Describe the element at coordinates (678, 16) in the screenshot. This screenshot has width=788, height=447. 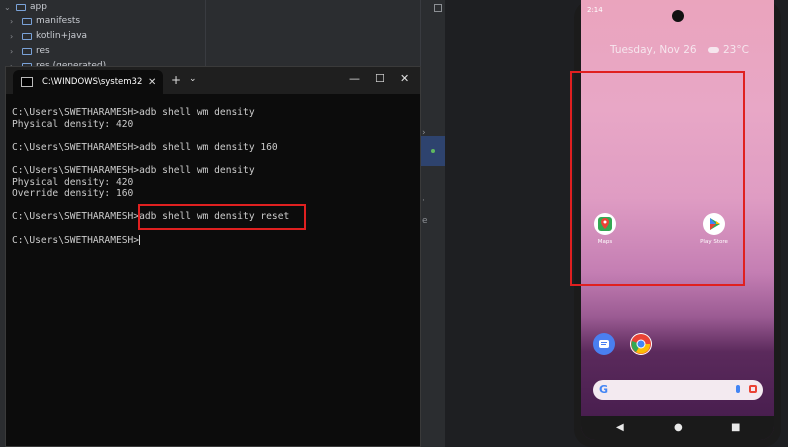
I see `camera-icon` at that location.